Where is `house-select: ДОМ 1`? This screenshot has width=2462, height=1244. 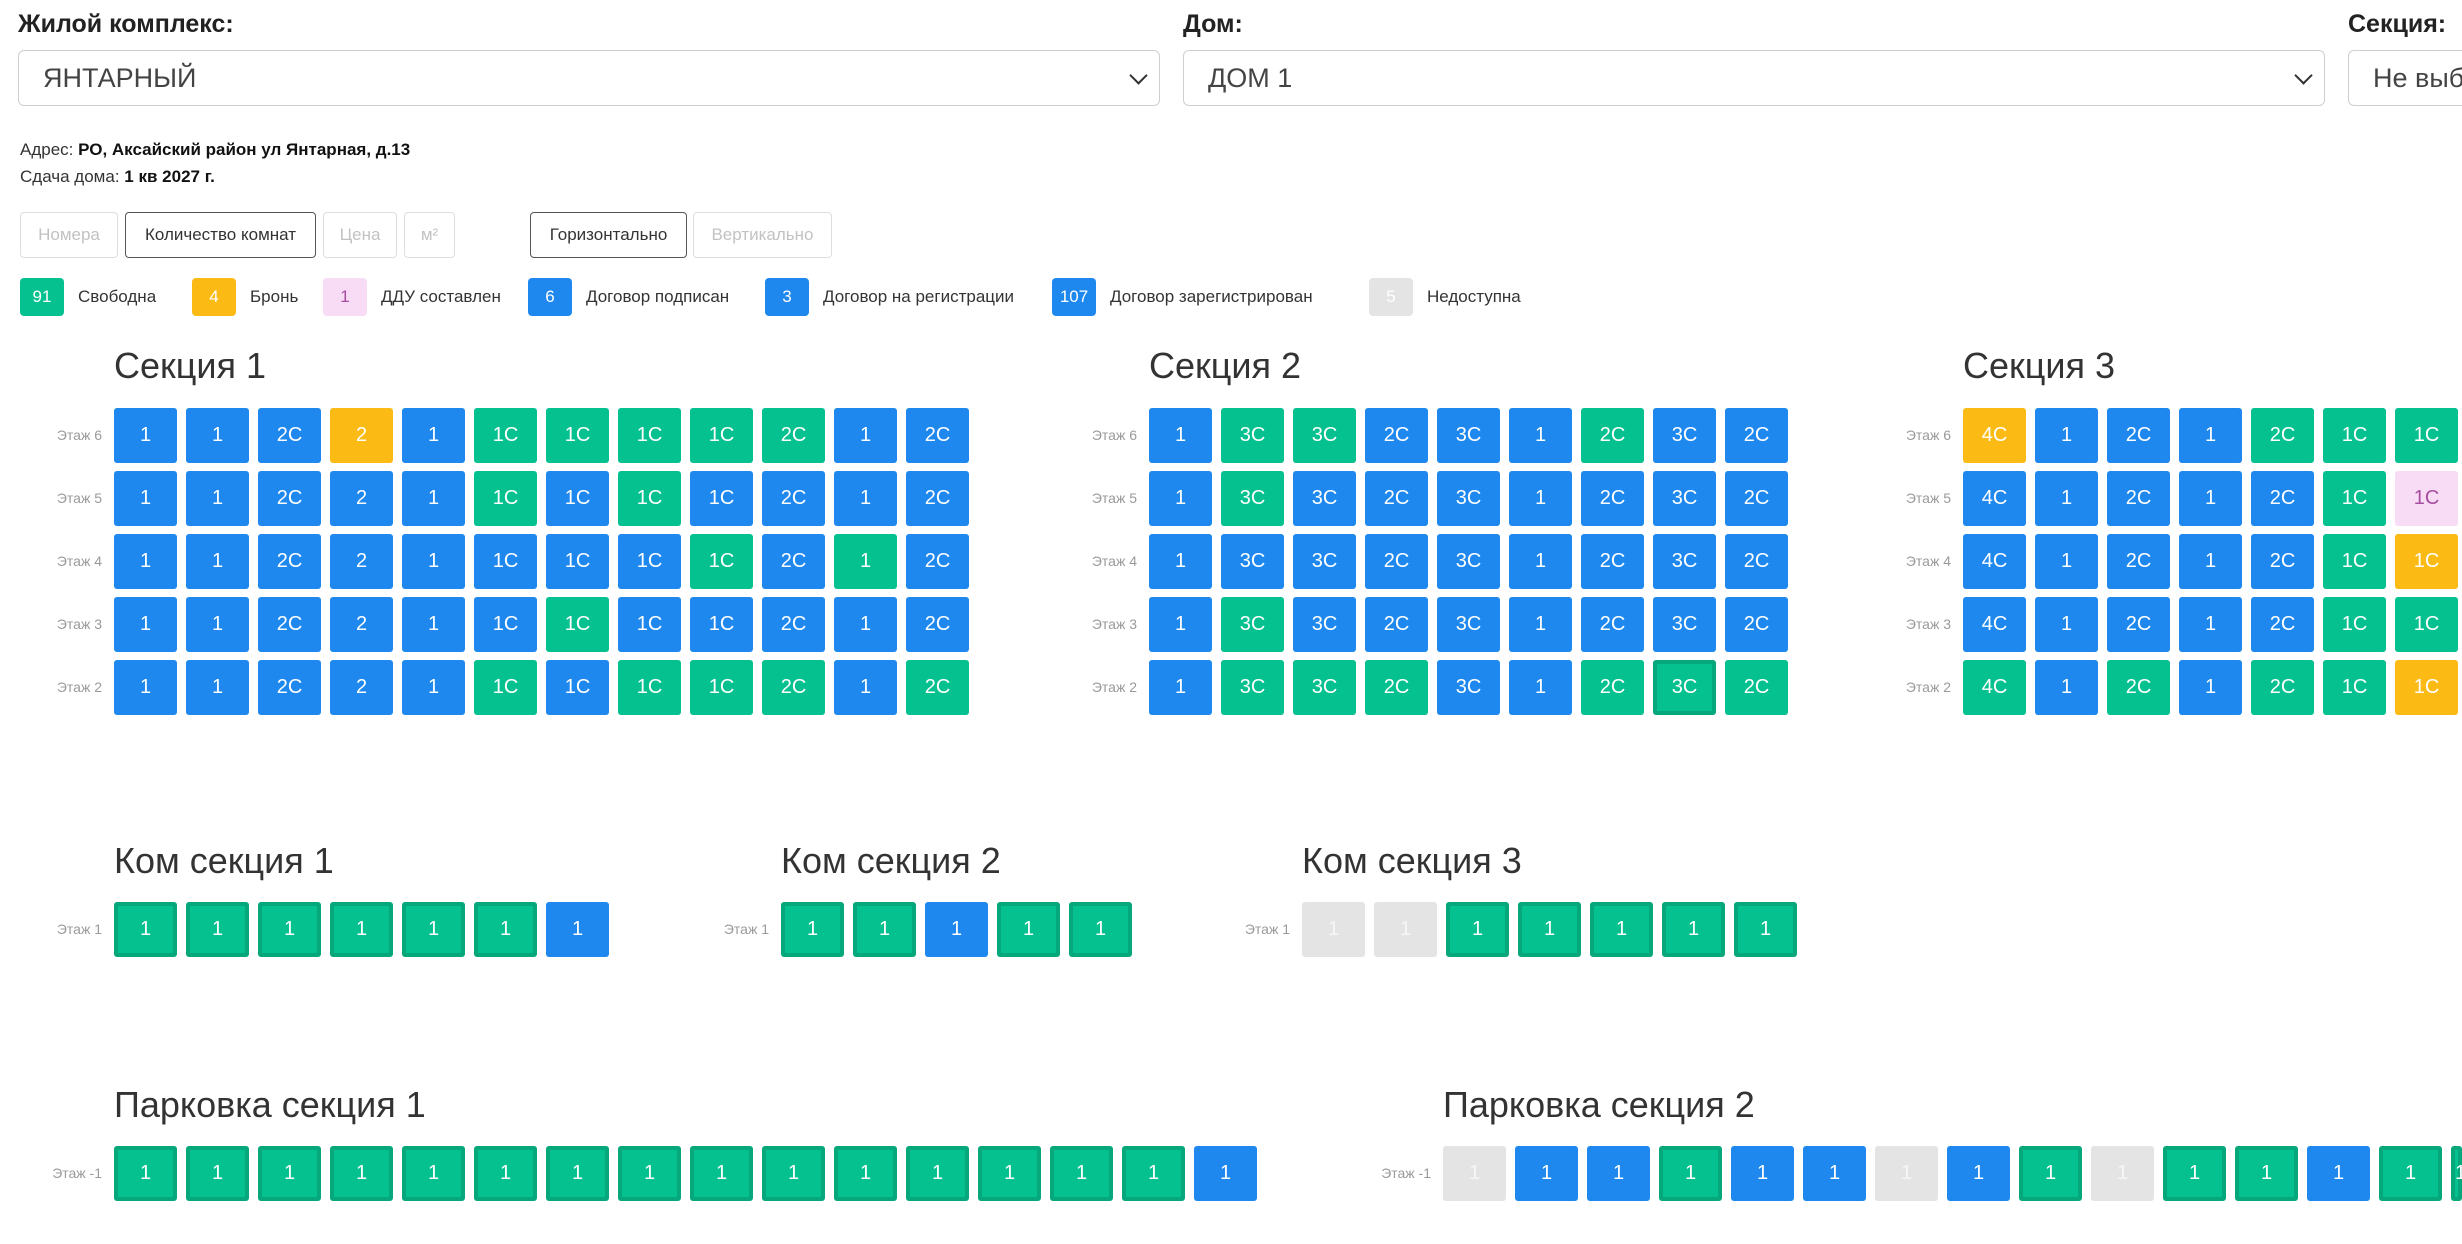 house-select: ДОМ 1 is located at coordinates (1754, 78).